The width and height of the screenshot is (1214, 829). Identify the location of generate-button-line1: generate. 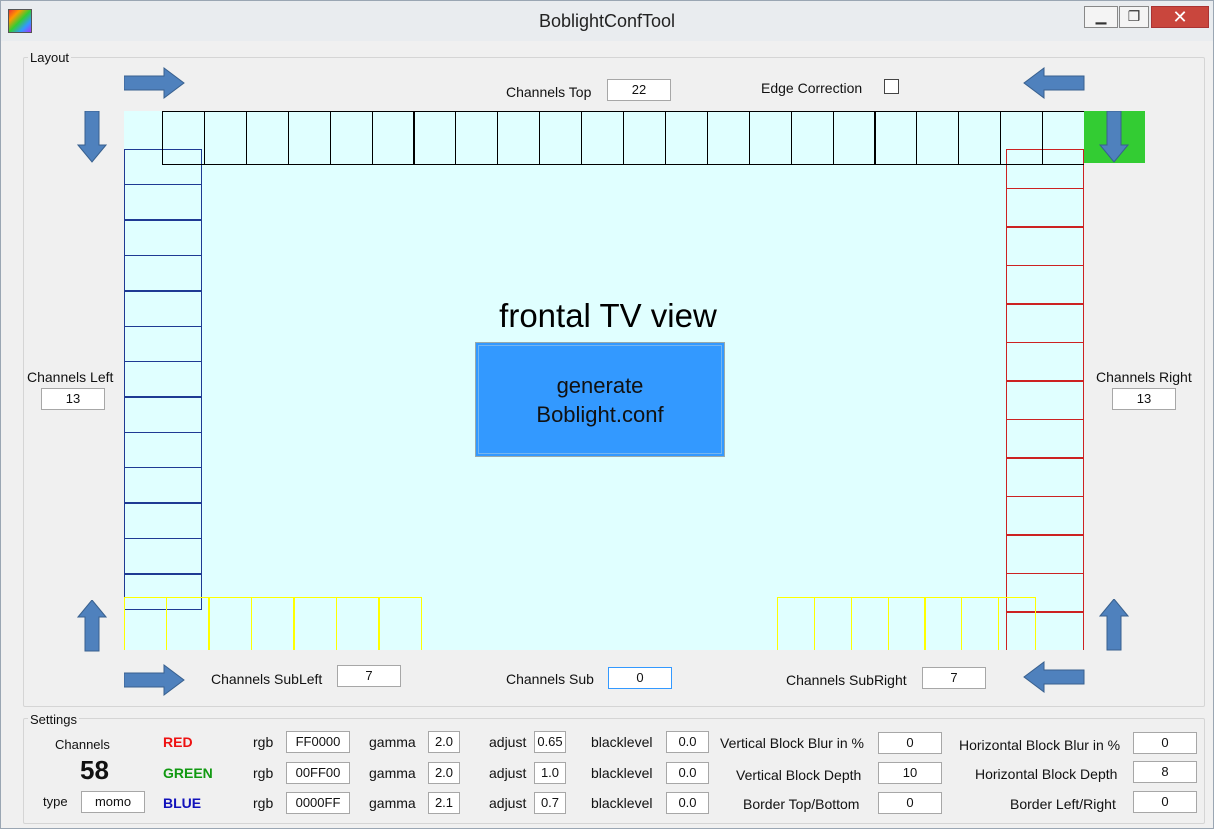
(600, 385).